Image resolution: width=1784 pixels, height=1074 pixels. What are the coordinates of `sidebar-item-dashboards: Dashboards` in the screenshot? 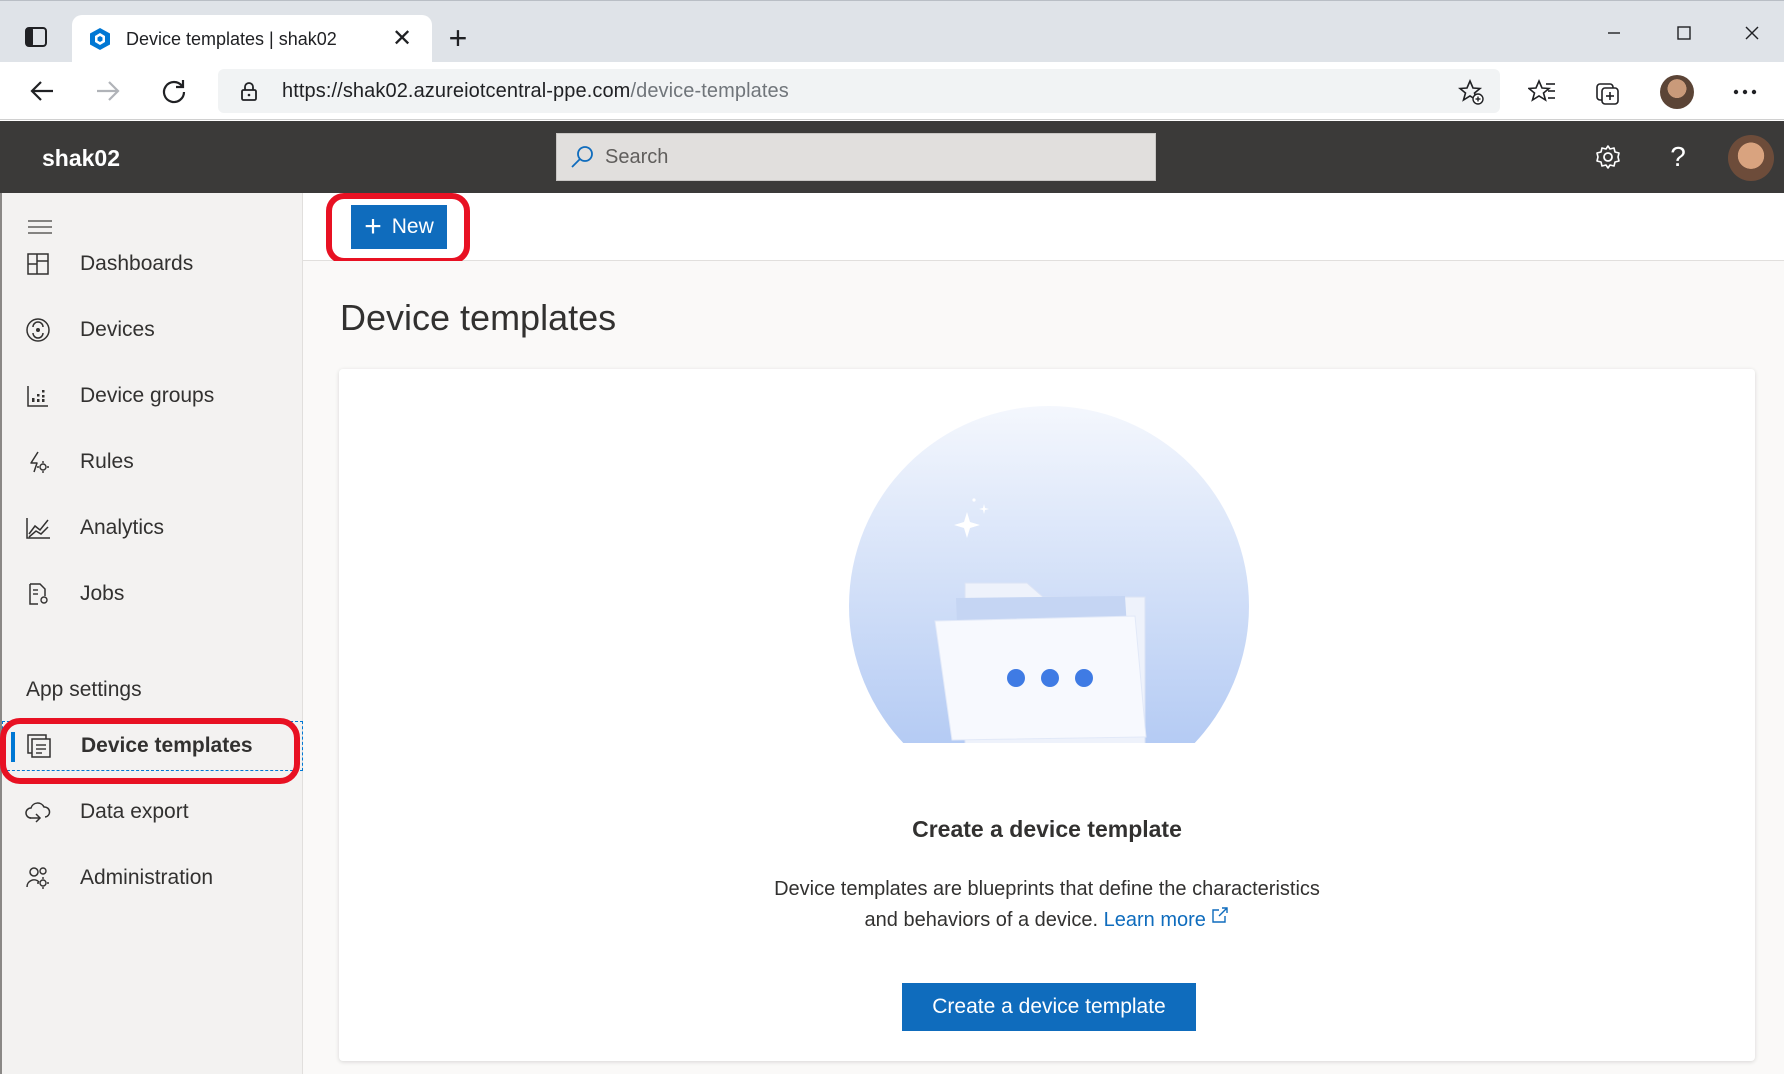 It's located at (152, 264).